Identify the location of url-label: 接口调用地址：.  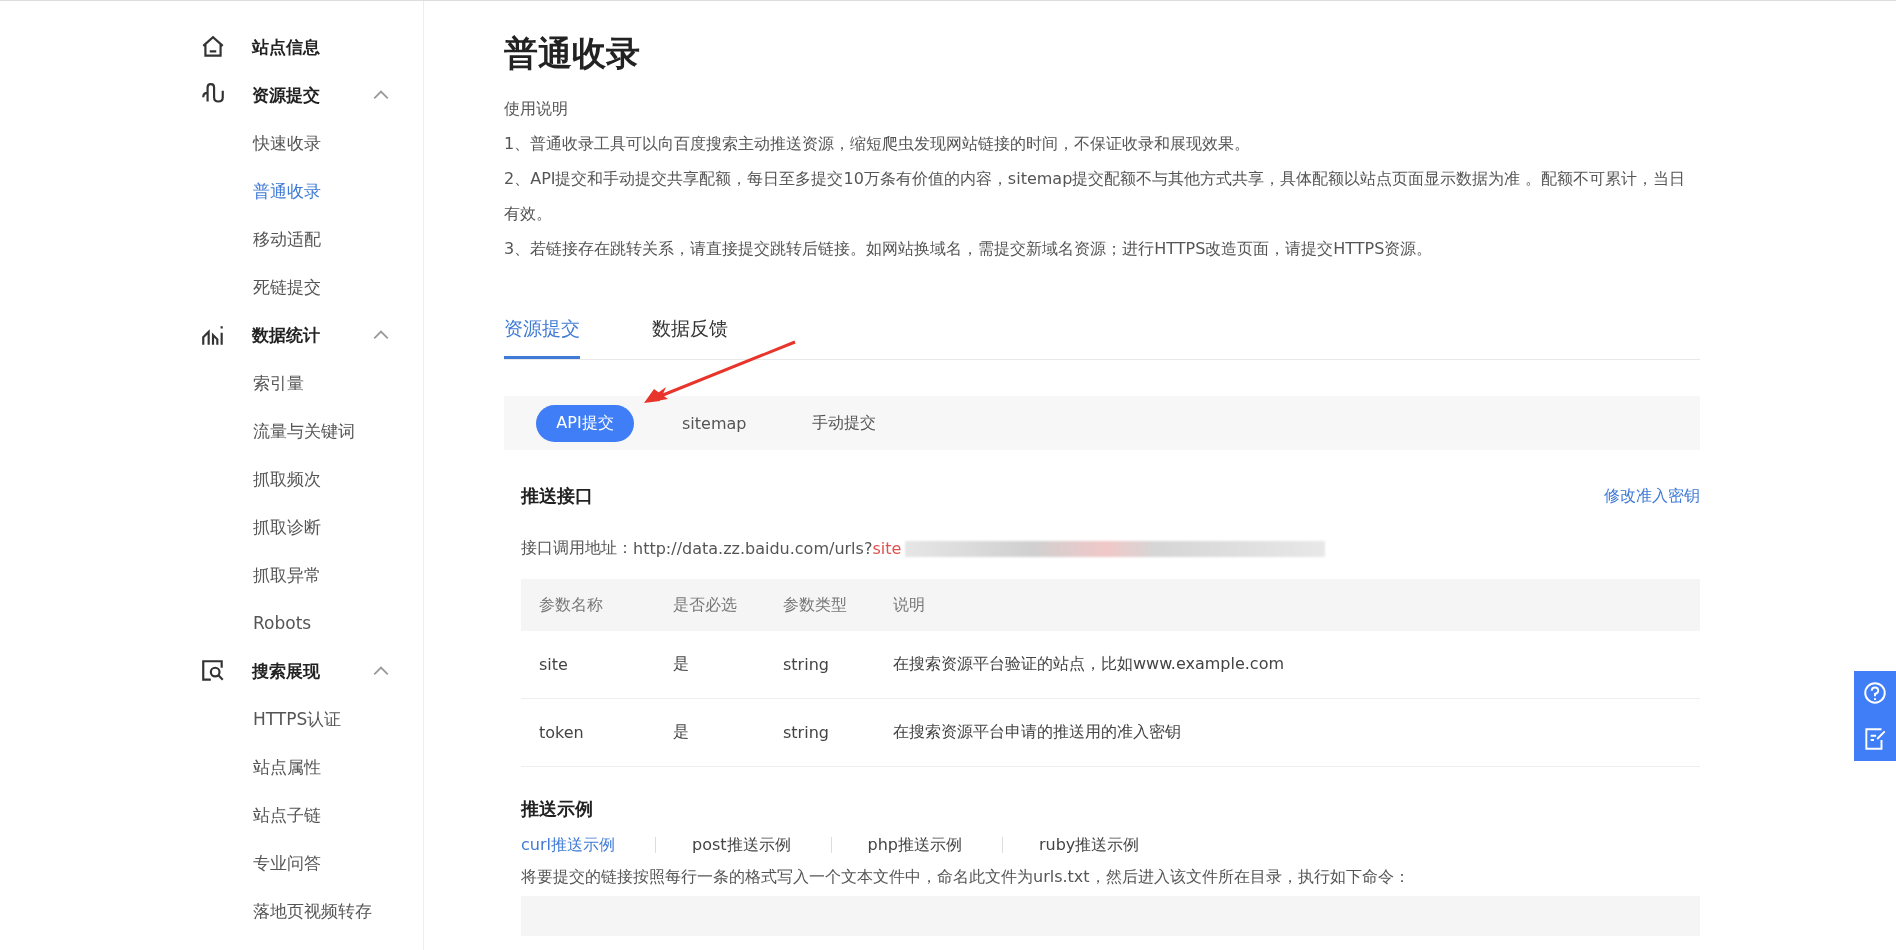
(577, 548).